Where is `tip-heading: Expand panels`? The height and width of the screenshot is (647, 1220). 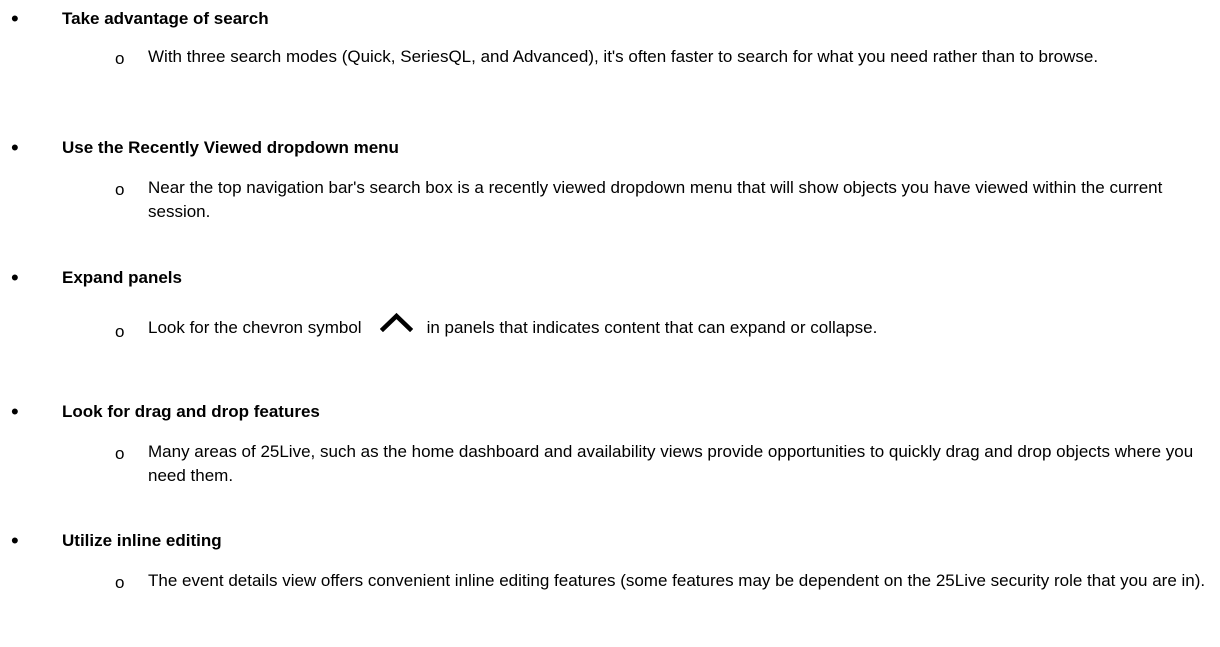
tip-heading: Expand panels is located at coordinates (122, 277).